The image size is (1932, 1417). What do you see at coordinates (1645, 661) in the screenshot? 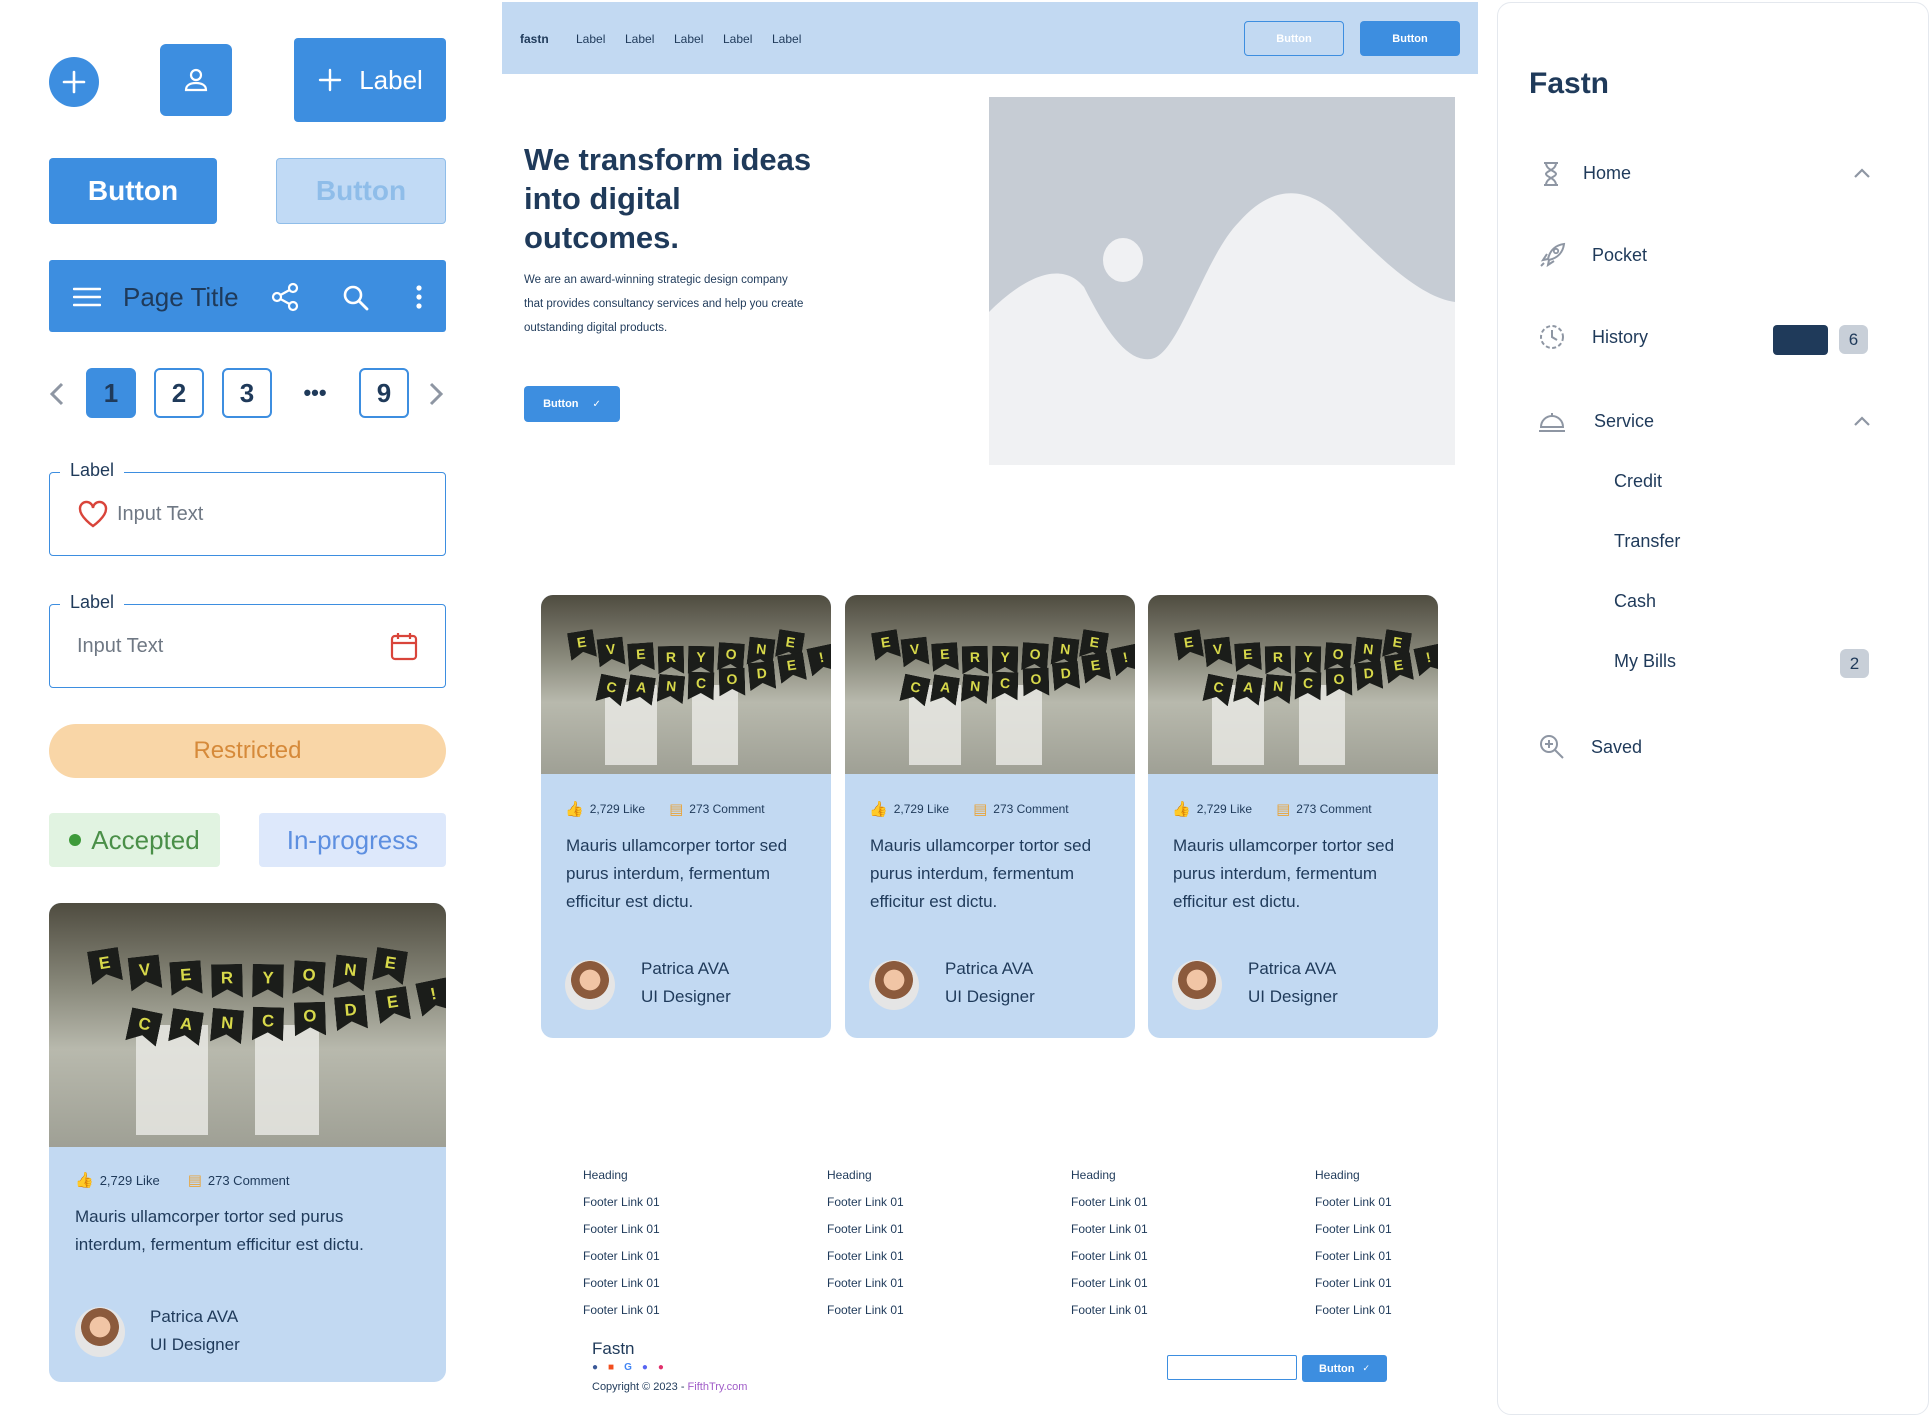
I see `sidebar-subitem-my-bills: My Bills` at bounding box center [1645, 661].